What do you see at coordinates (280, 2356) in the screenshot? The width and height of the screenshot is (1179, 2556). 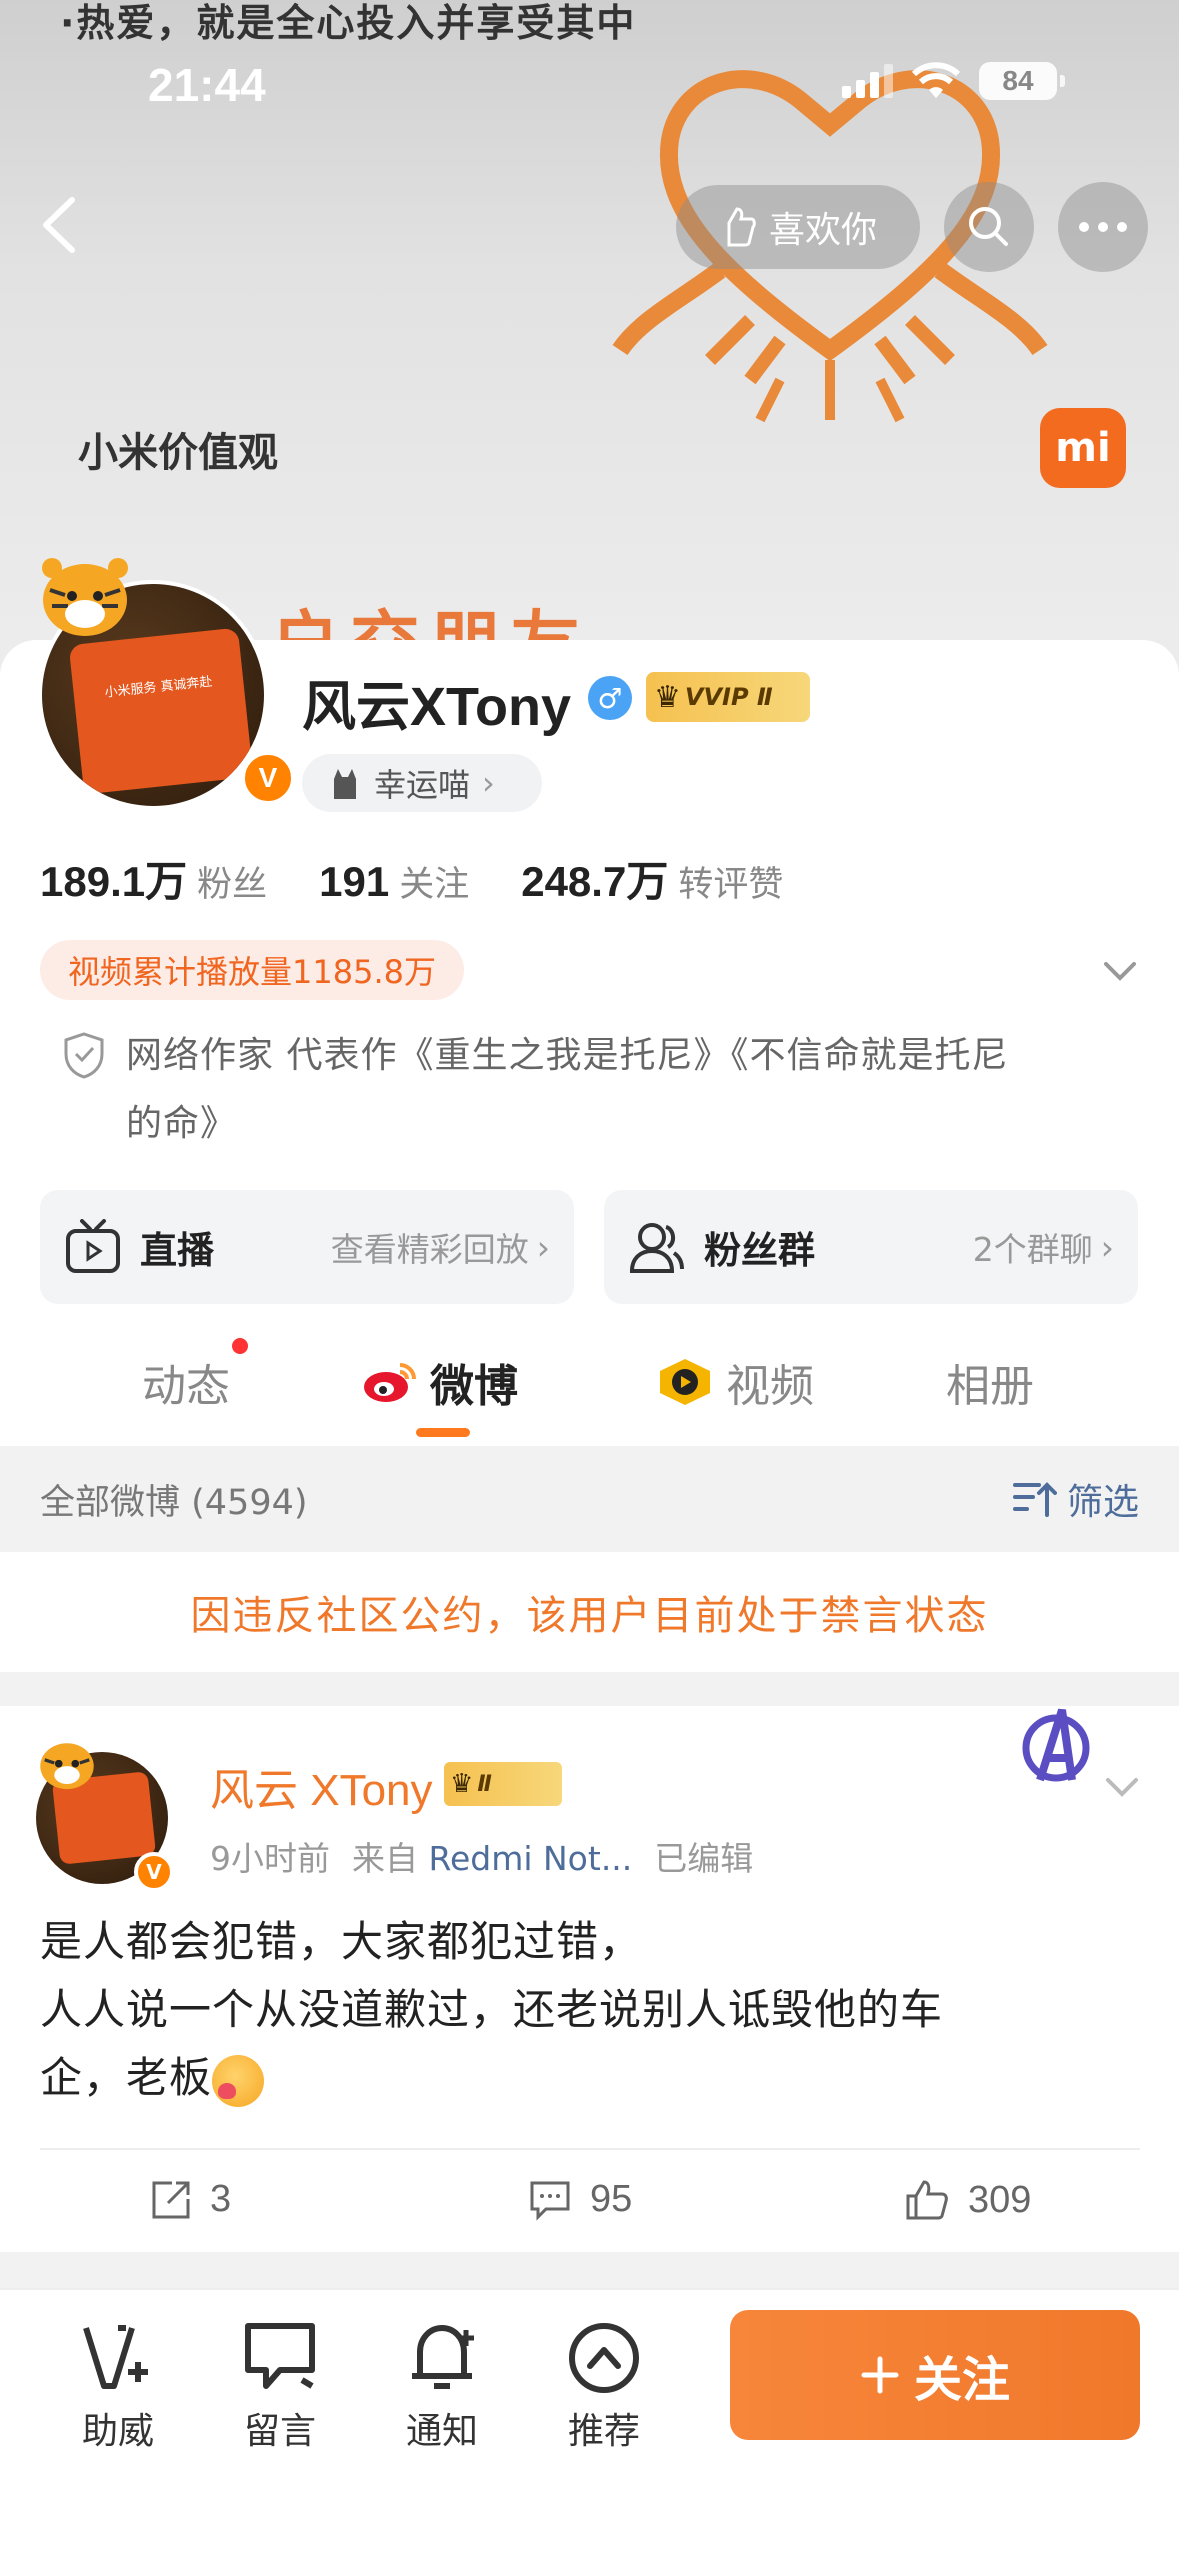 I see `message-icon` at bounding box center [280, 2356].